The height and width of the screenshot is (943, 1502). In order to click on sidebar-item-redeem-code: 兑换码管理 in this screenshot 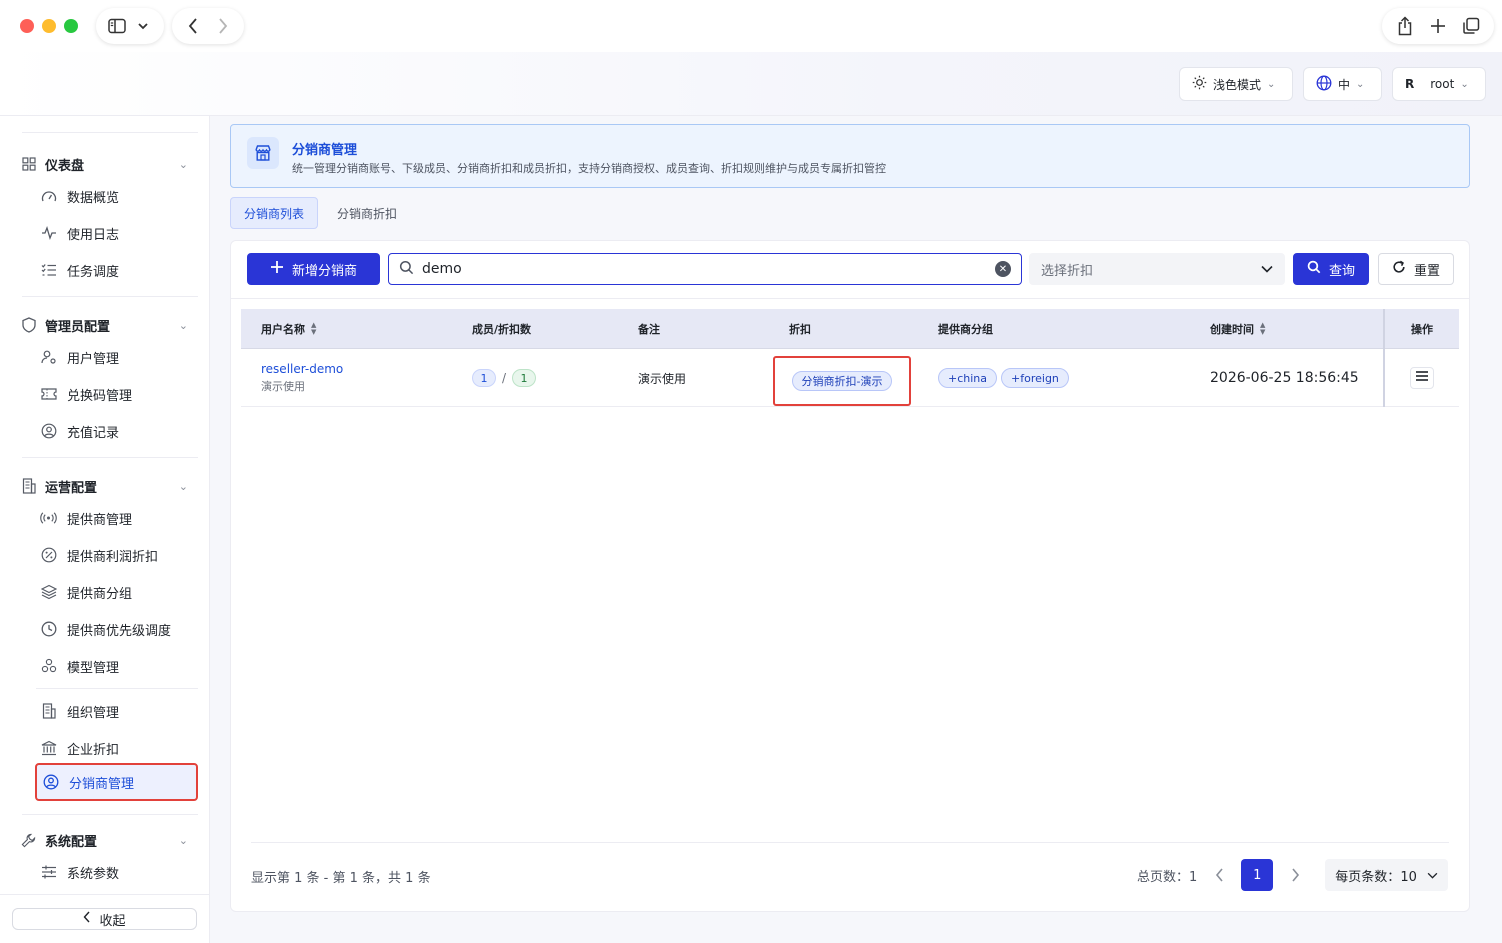, I will do `click(115, 394)`.